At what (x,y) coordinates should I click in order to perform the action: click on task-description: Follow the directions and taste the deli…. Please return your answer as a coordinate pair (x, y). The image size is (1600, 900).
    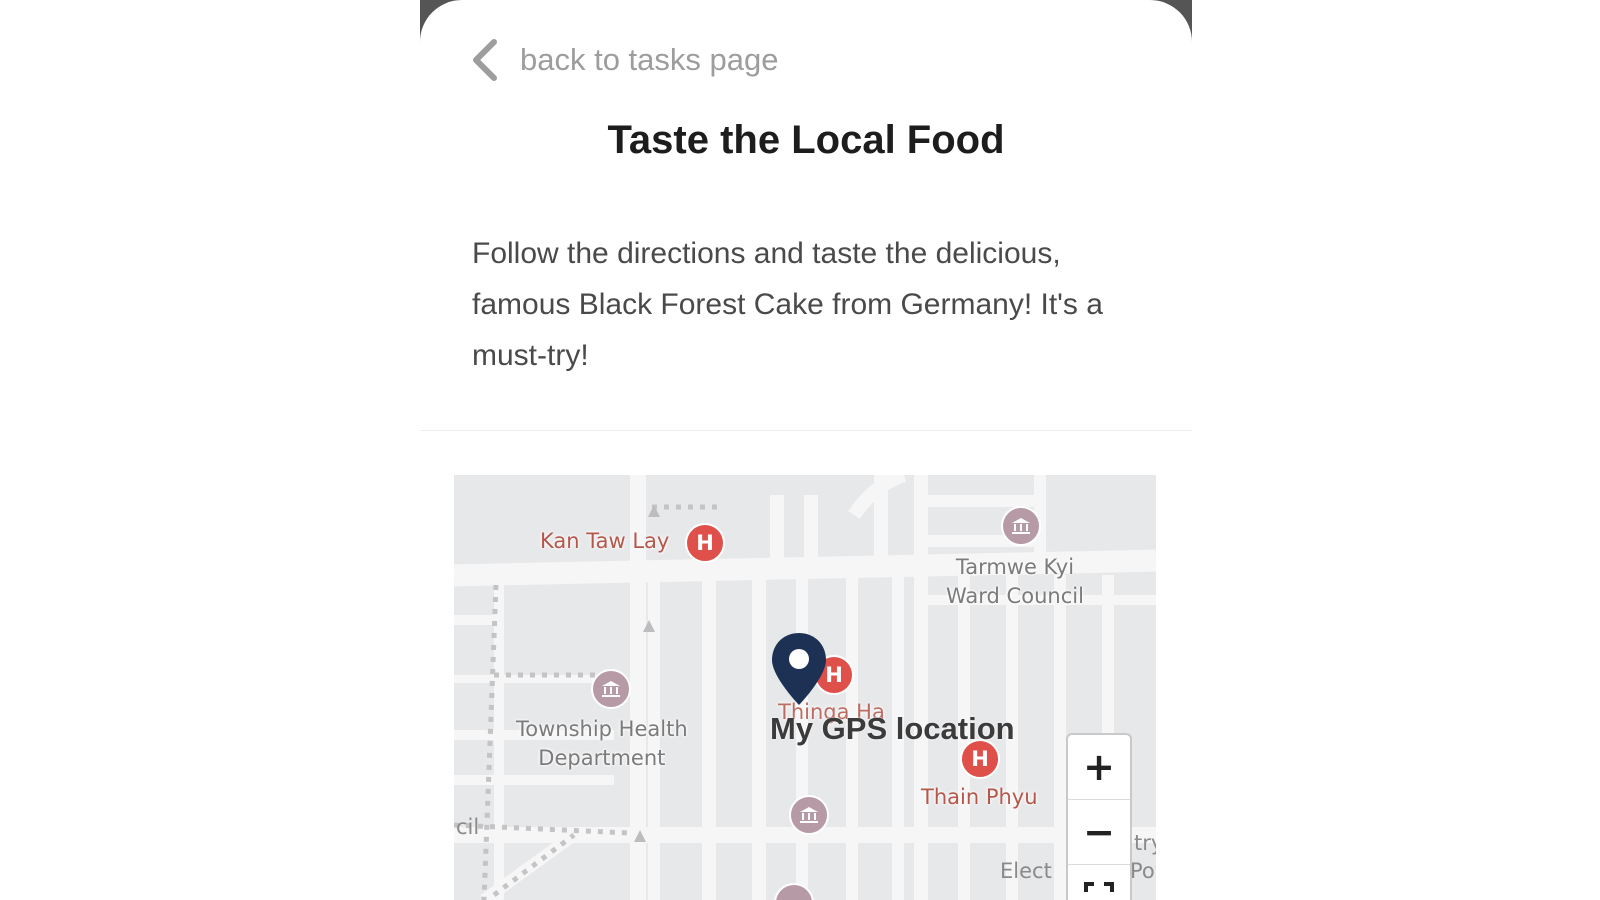
    Looking at the image, I should click on (787, 304).